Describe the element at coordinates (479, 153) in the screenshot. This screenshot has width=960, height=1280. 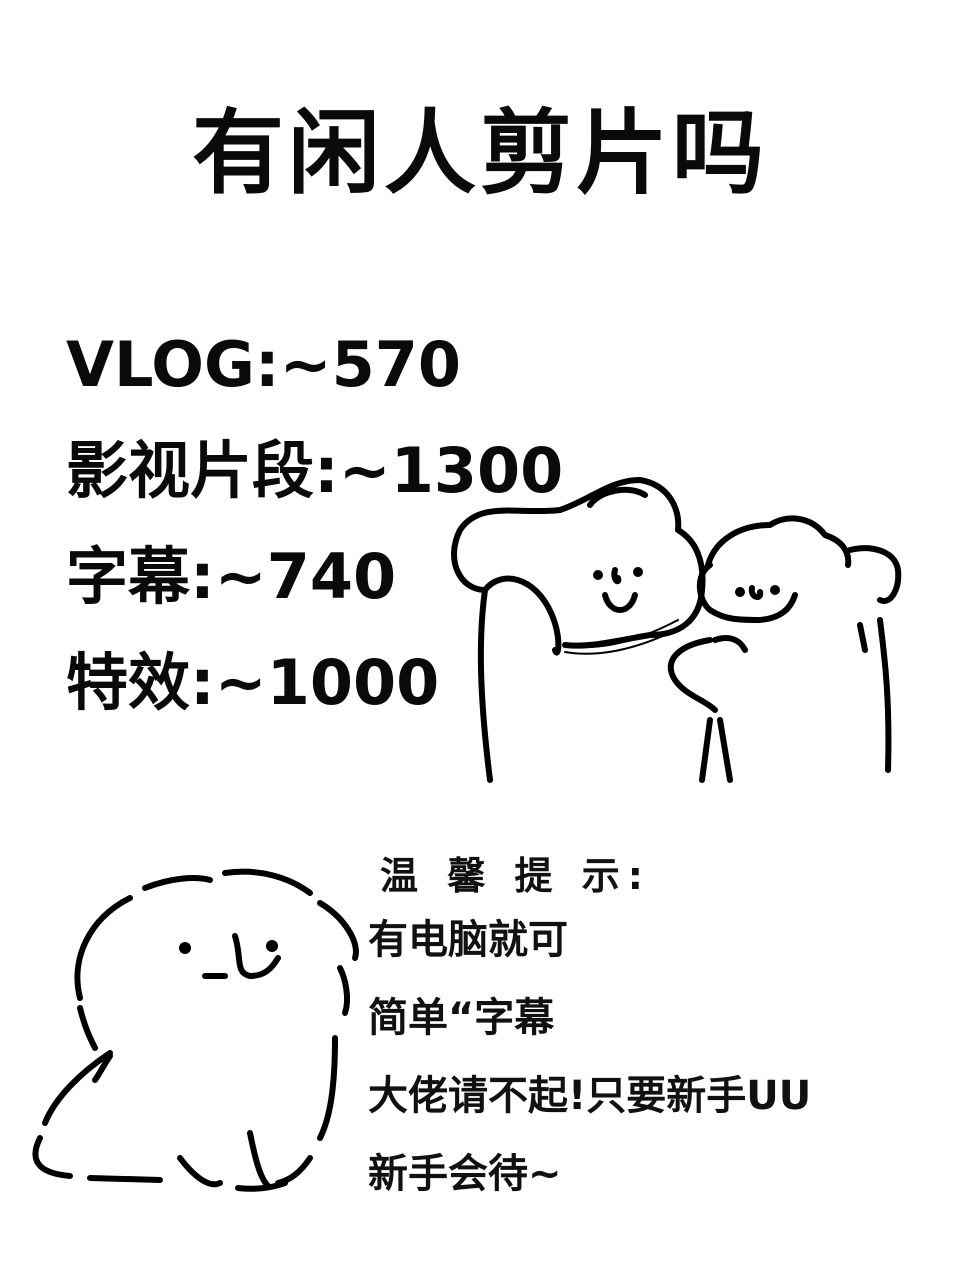
I see `page-title: 有闲人剪片吗` at that location.